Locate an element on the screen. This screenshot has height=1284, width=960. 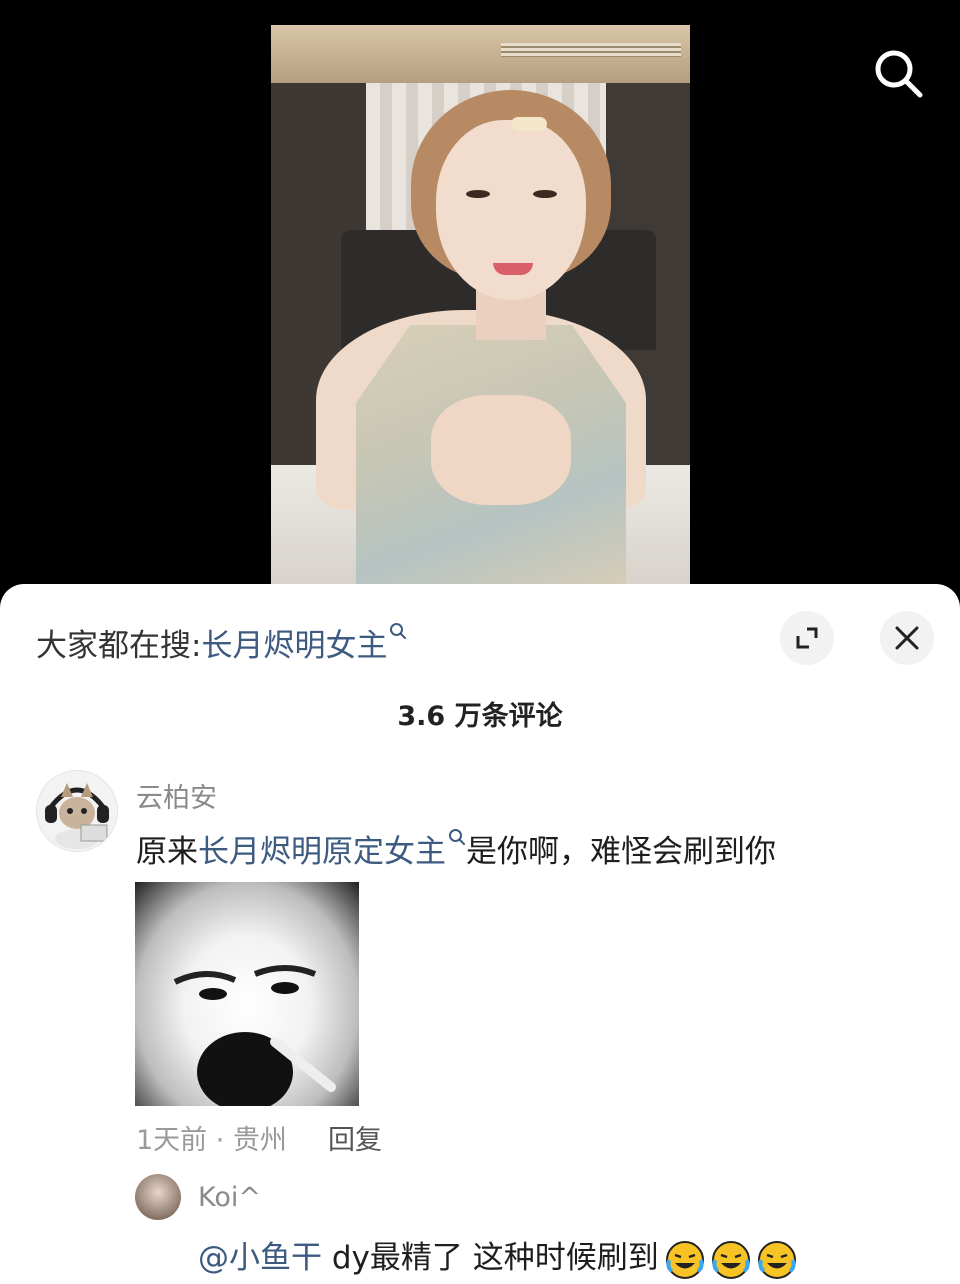
video-vent is located at coordinates (591, 50).